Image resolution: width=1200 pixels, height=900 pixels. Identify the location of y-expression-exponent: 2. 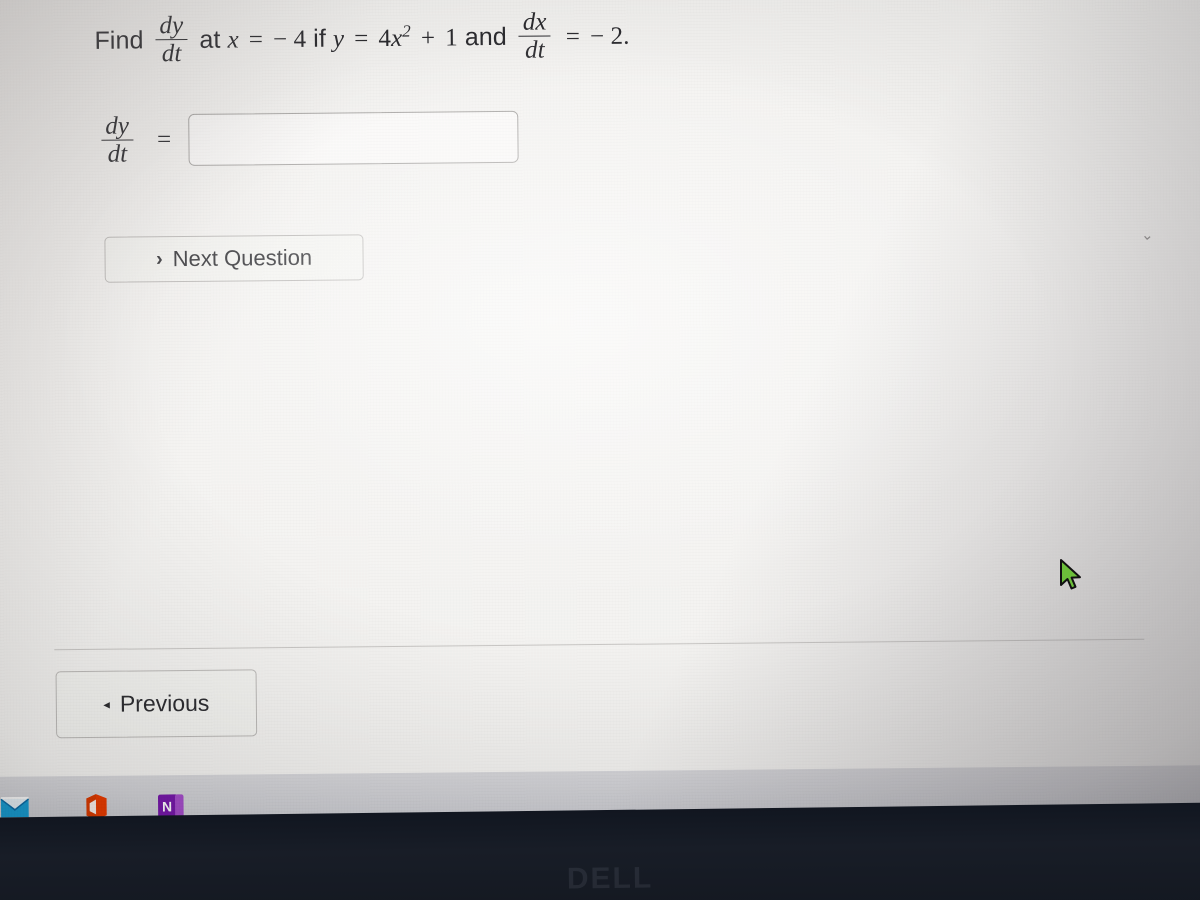
(406, 31).